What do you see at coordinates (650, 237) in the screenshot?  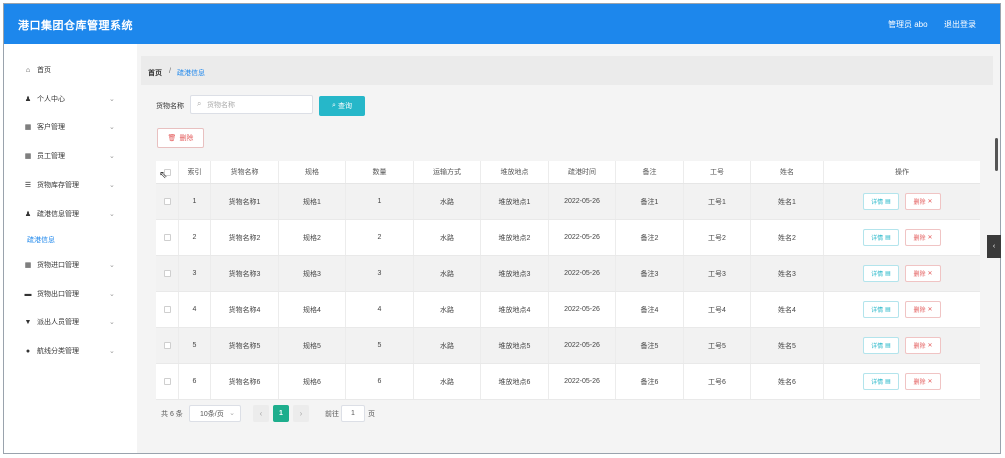 I see `remark-cell: 备注2` at bounding box center [650, 237].